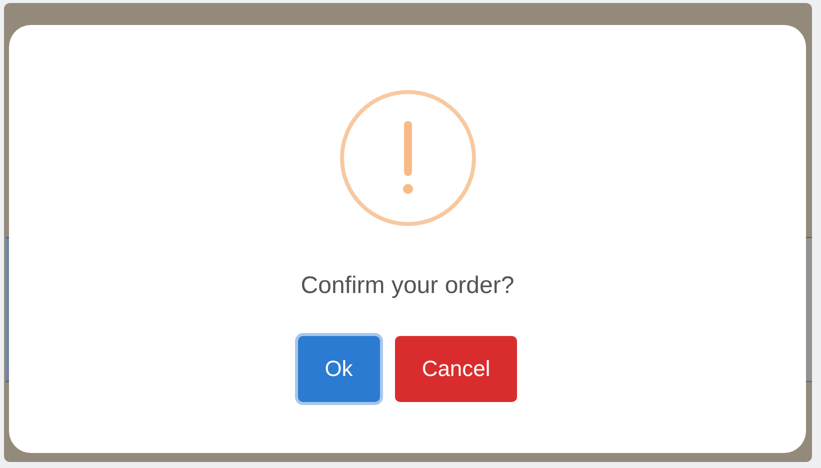 This screenshot has width=821, height=468. Describe the element at coordinates (407, 286) in the screenshot. I see `dialog-message: Confirm your order?` at that location.